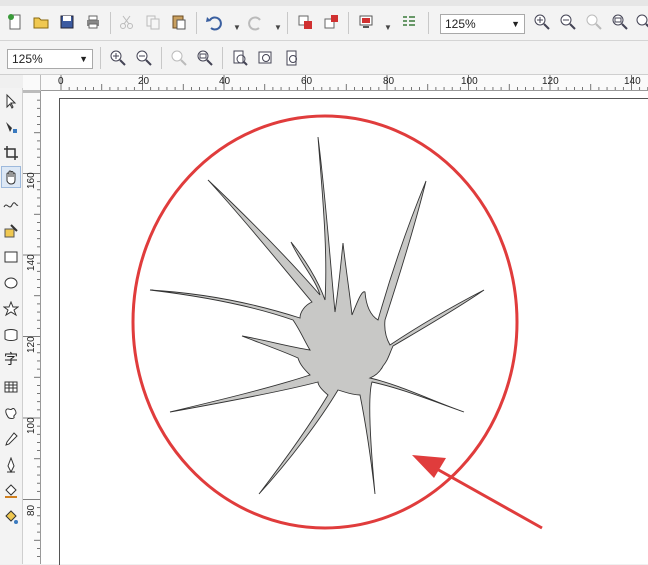 The width and height of the screenshot is (648, 565). I want to click on annotation-arrow-head, so click(429, 466).